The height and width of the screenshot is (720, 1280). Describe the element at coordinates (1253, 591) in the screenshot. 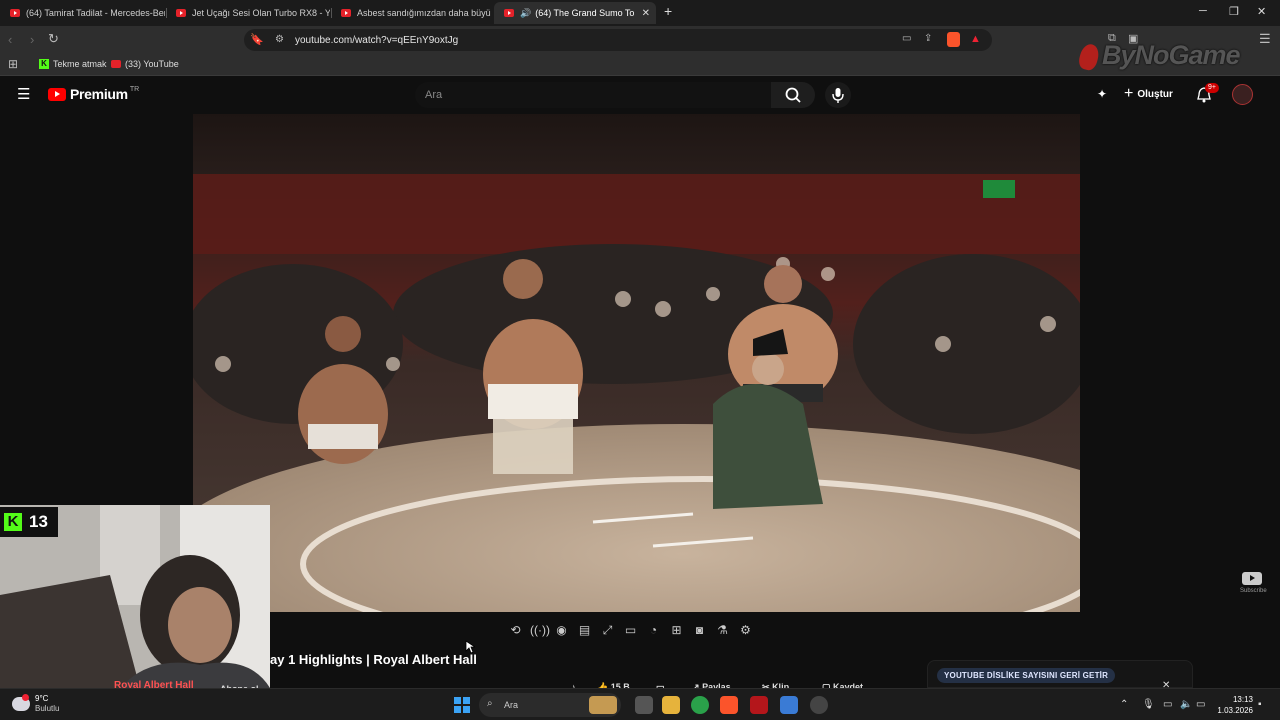

I see `subscribe-watermark-label: Subscribe` at that location.